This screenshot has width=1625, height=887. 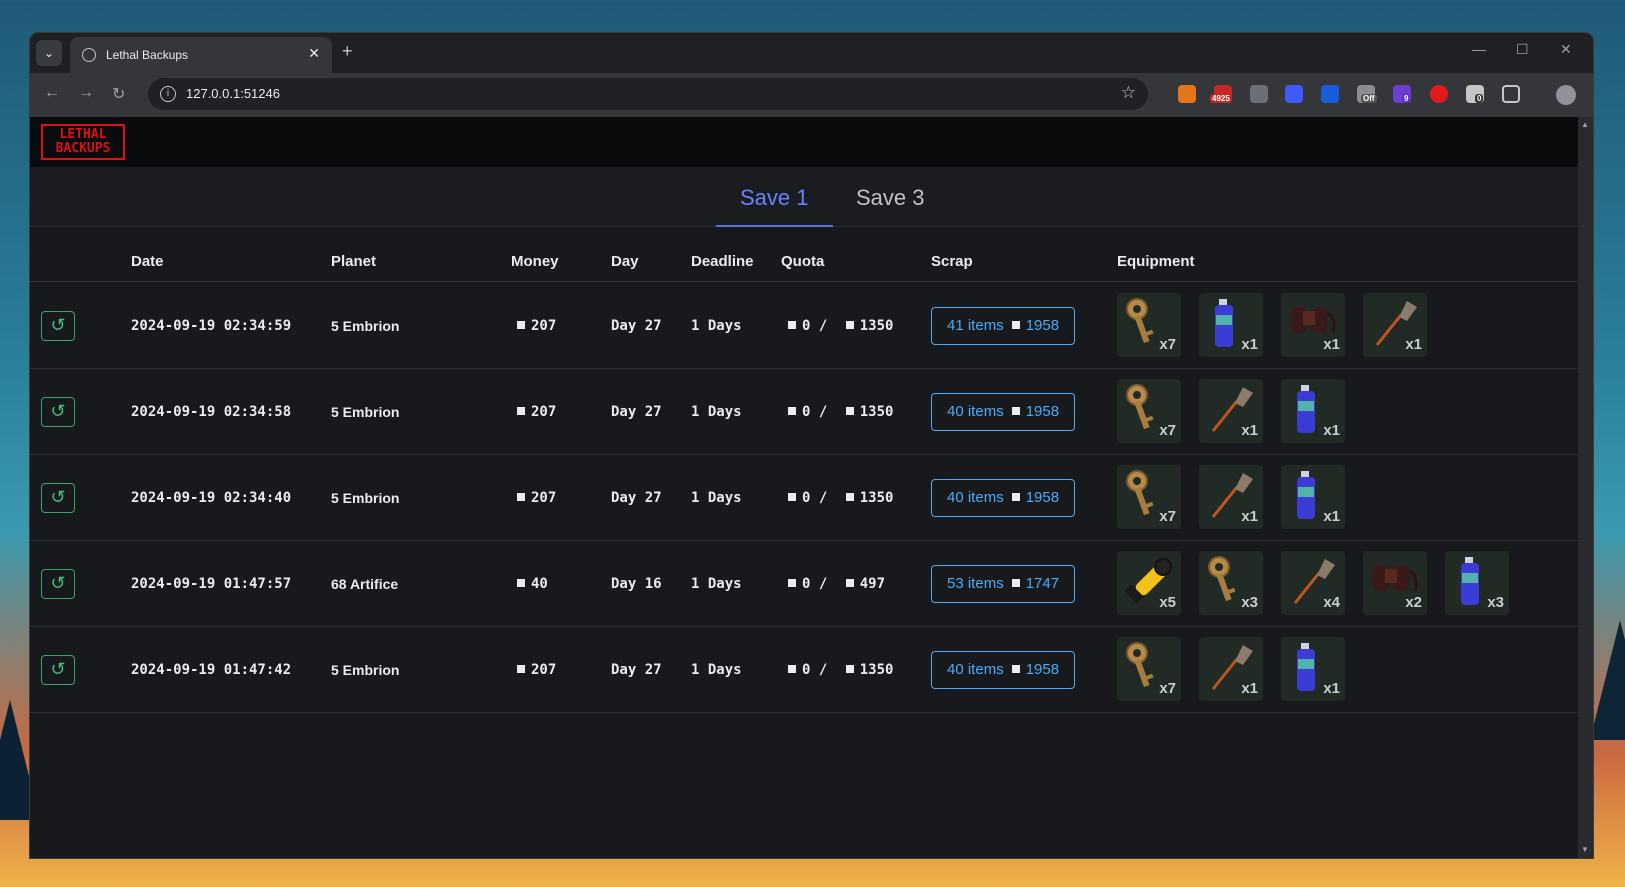 What do you see at coordinates (1585, 487) in the screenshot?
I see `page-scrollbar: ▲ ▼` at bounding box center [1585, 487].